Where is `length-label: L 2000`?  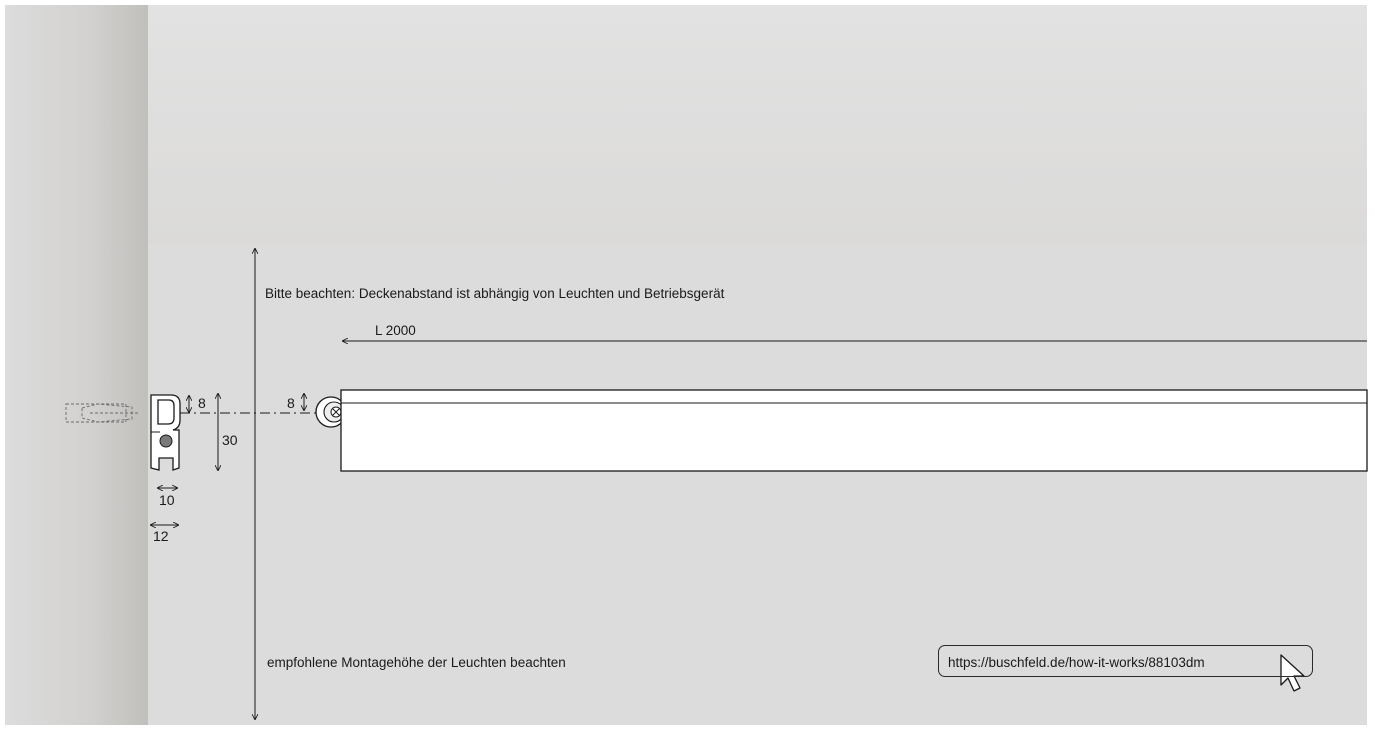
length-label: L 2000 is located at coordinates (395, 330).